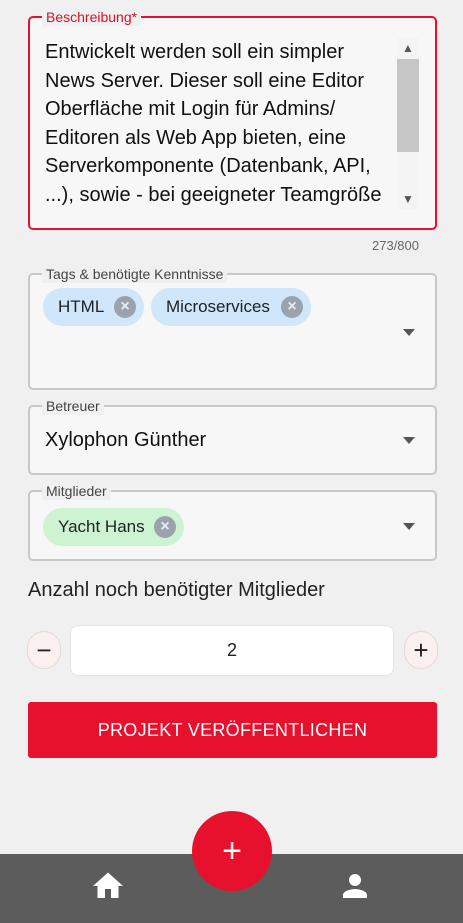 Image resolution: width=463 pixels, height=923 pixels. Describe the element at coordinates (232, 436) in the screenshot. I see `supervisor-select: Betreuer Xylophon Günther` at that location.